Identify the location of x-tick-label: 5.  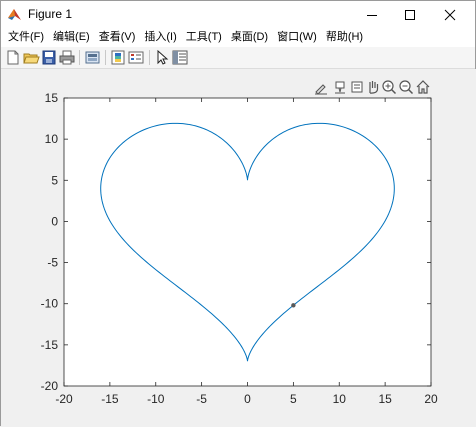
(293, 399).